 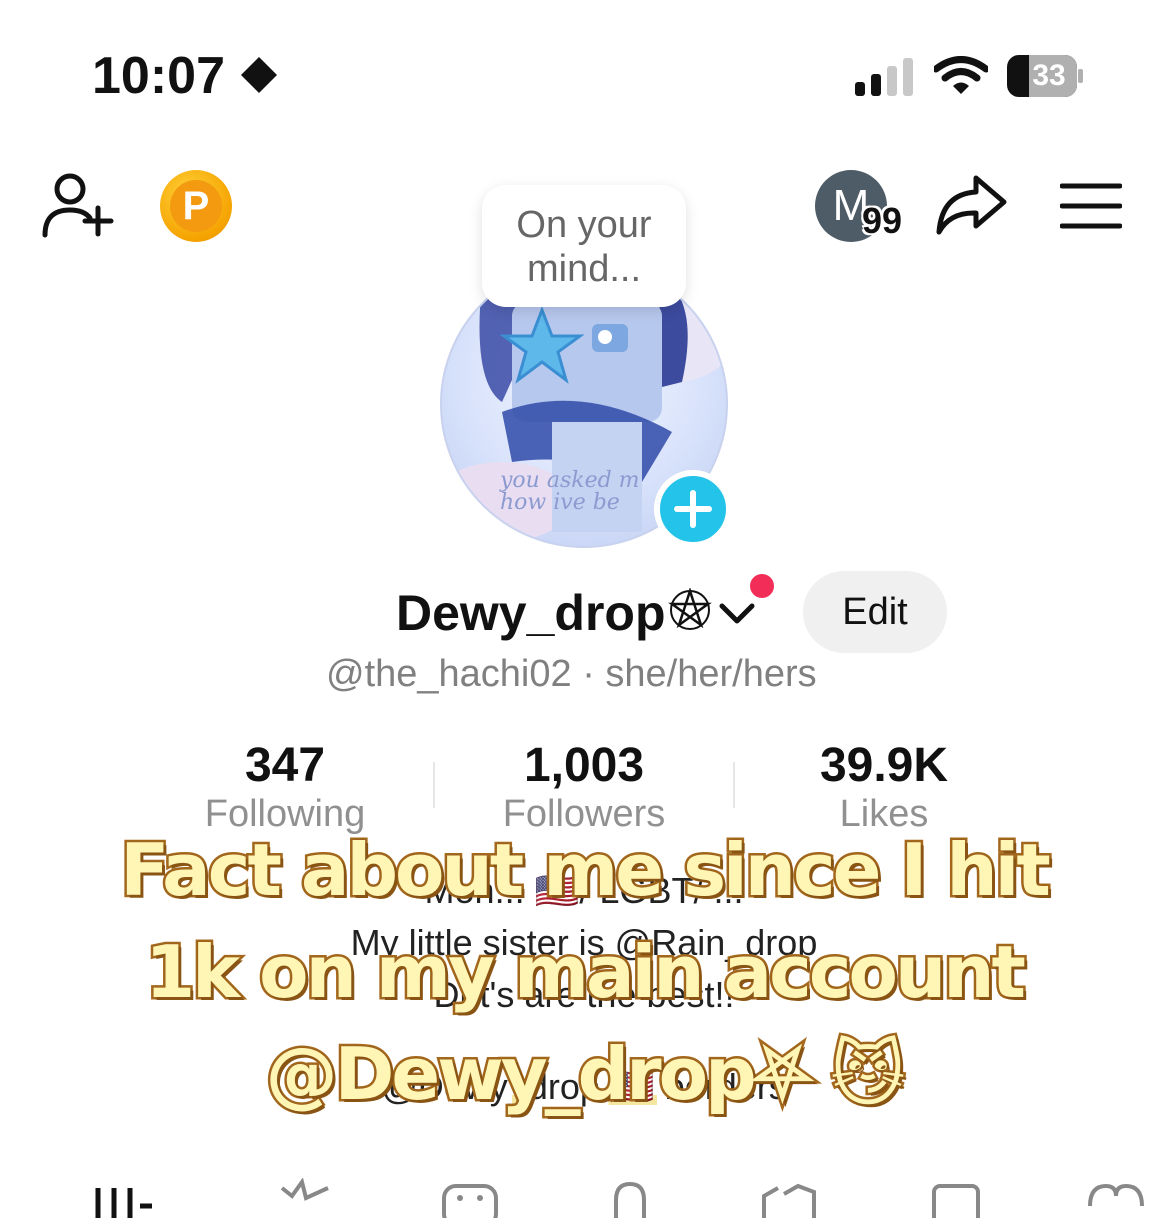 I want to click on lock-tab-icon, so click(x=630, y=1198).